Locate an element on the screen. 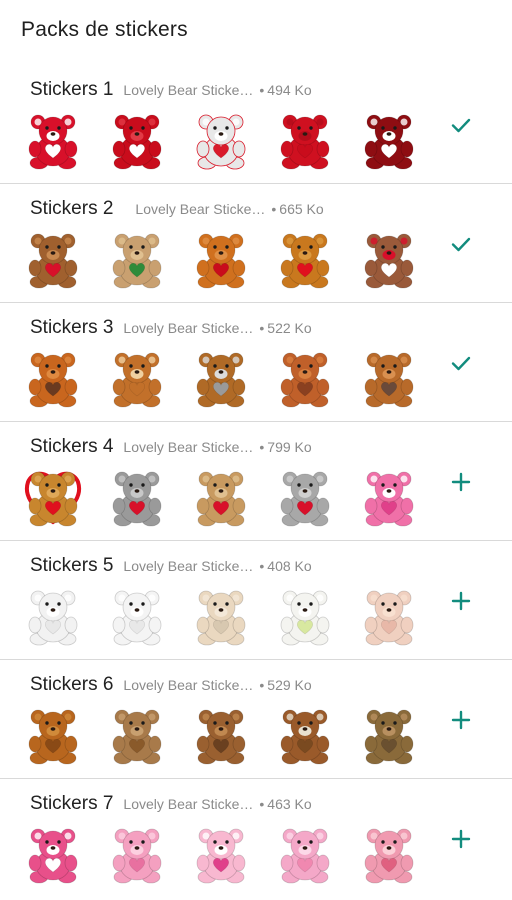 This screenshot has height=900, width=512. pack-header: Stickers 1 Lovely Bear Sticke… • 494 Ko is located at coordinates (171, 91).